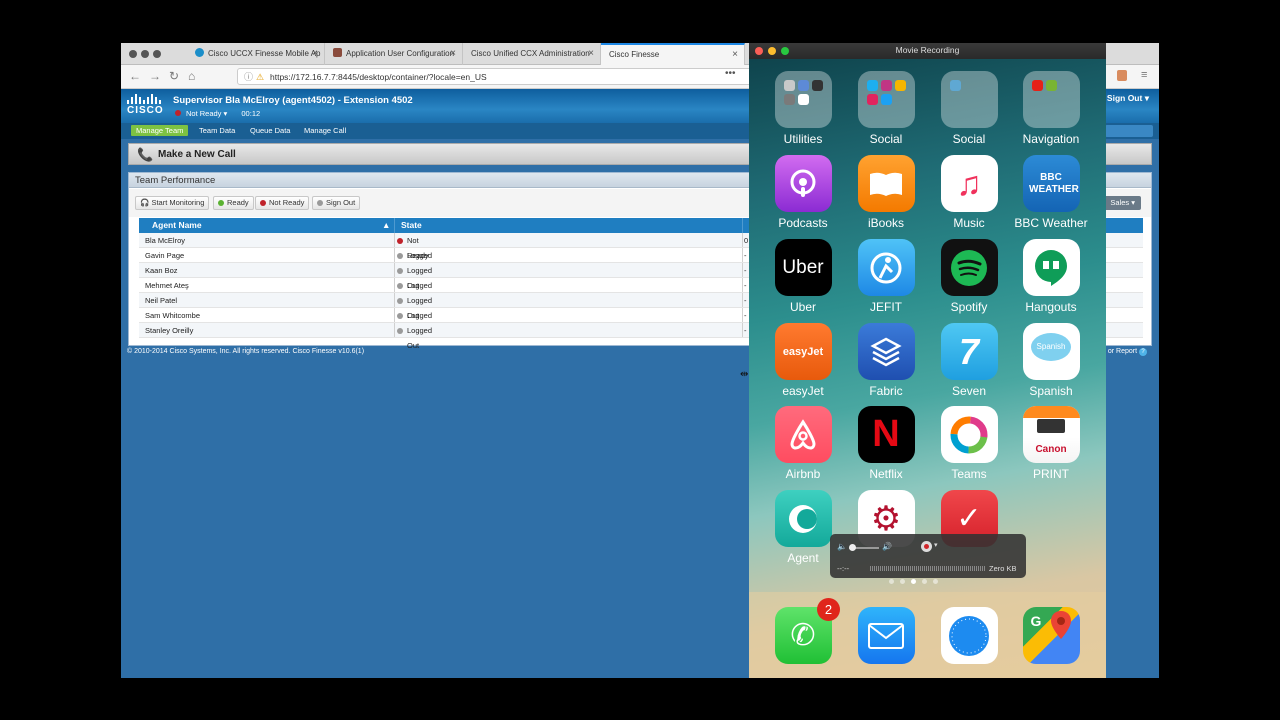 The width and height of the screenshot is (1280, 720). What do you see at coordinates (145, 154) in the screenshot?
I see `phone-handset-icon: 📞` at bounding box center [145, 154].